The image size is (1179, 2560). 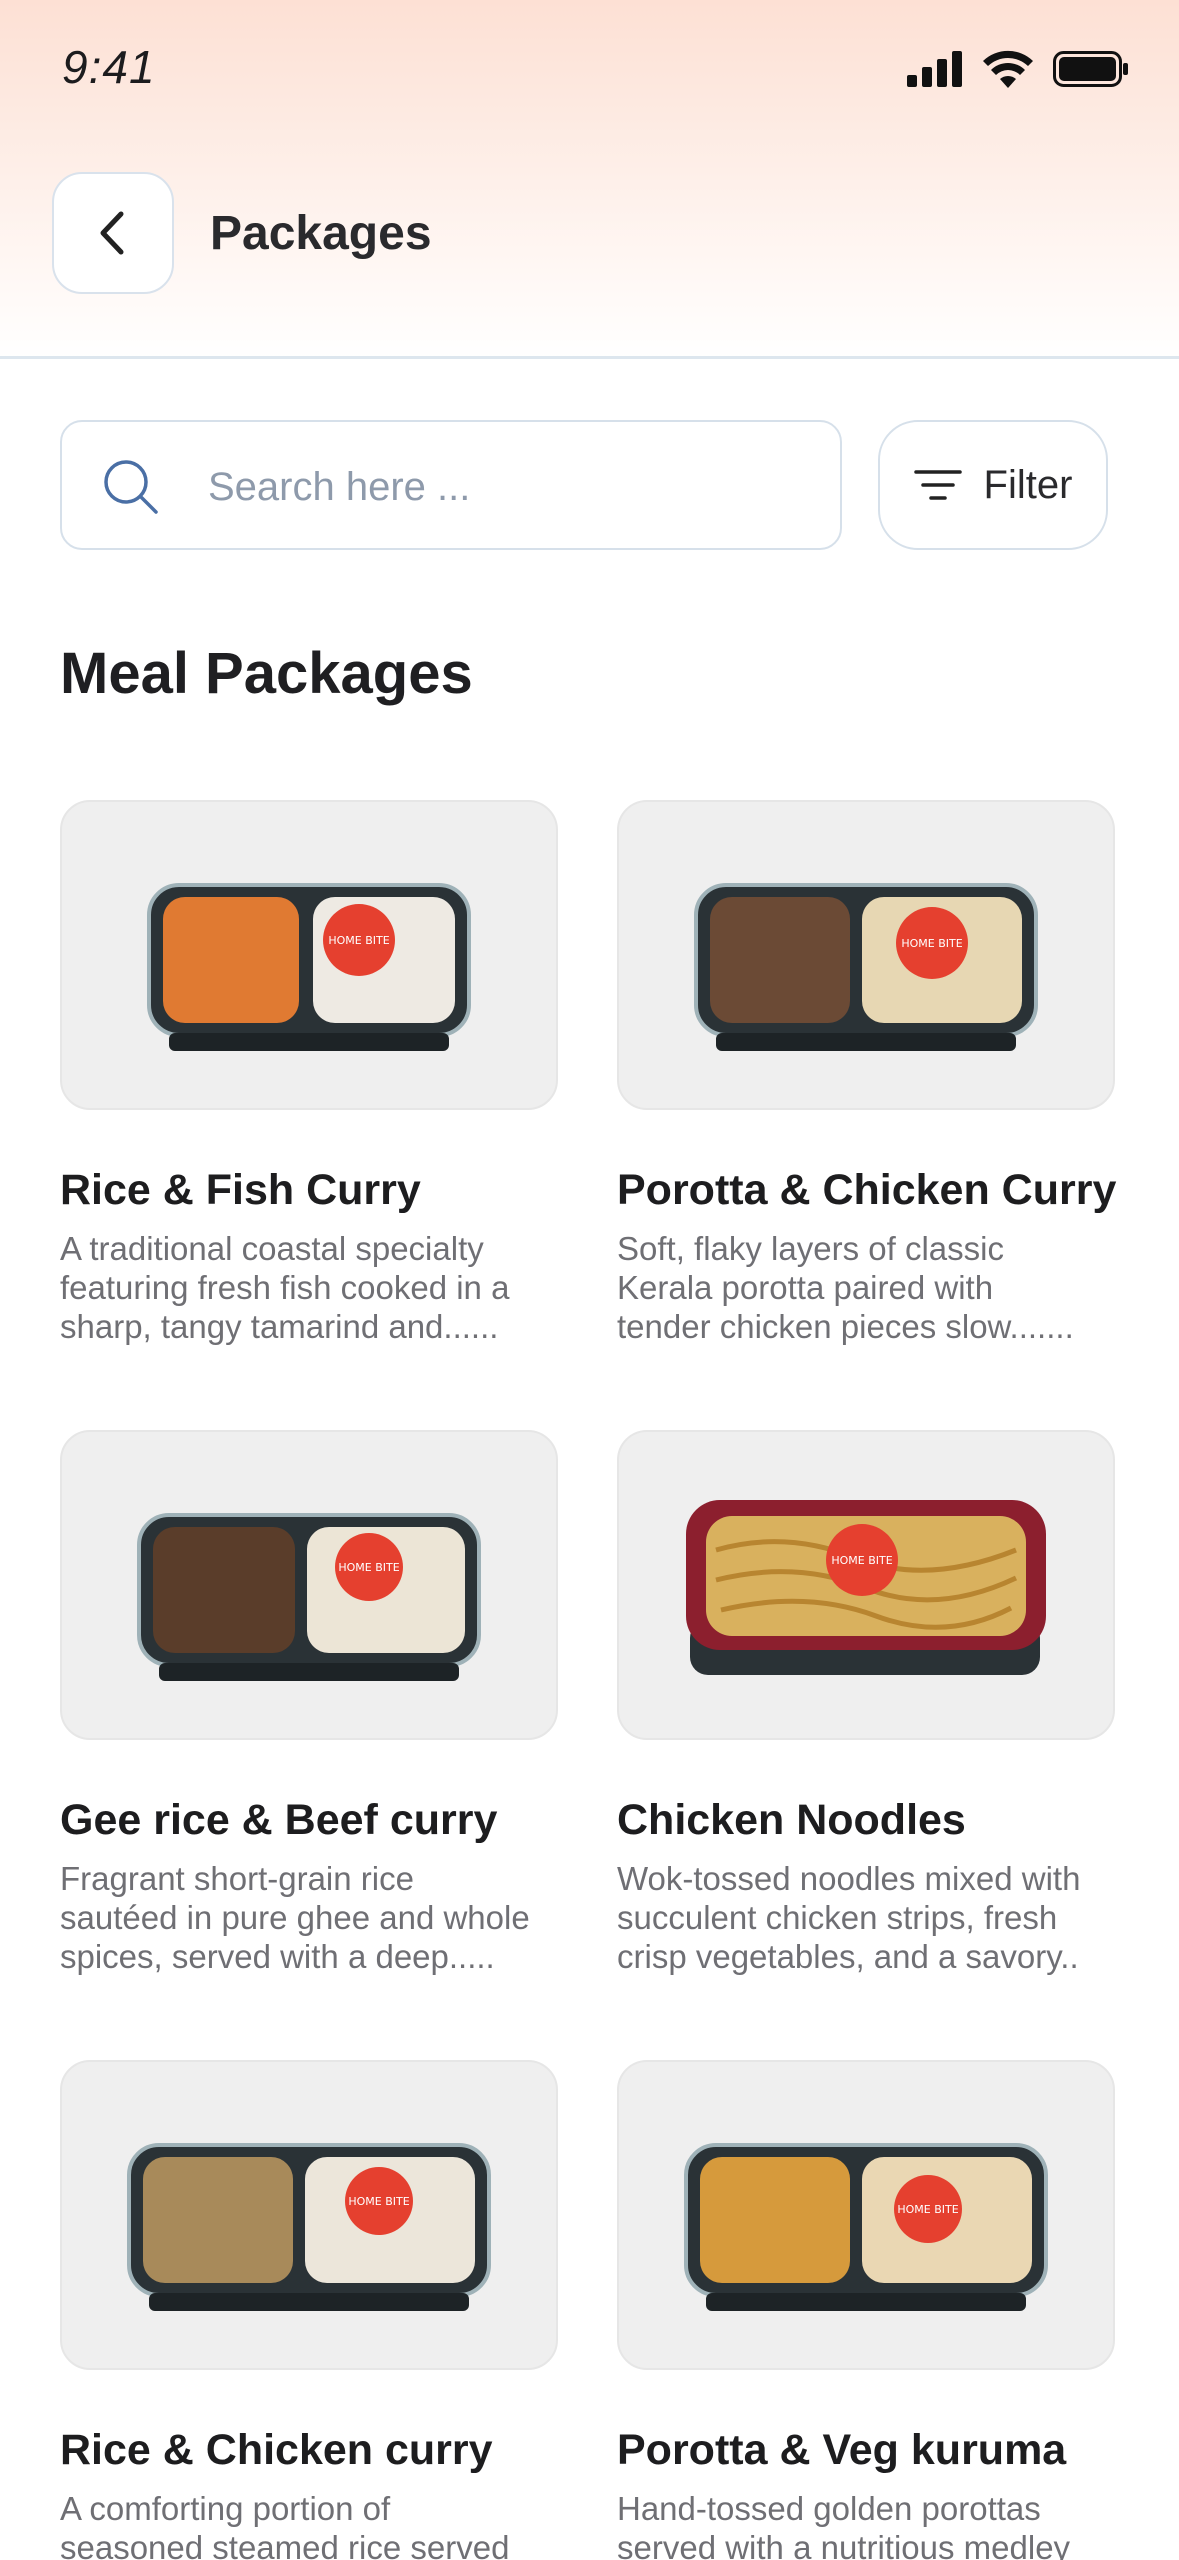 What do you see at coordinates (131, 487) in the screenshot?
I see `search-icon` at bounding box center [131, 487].